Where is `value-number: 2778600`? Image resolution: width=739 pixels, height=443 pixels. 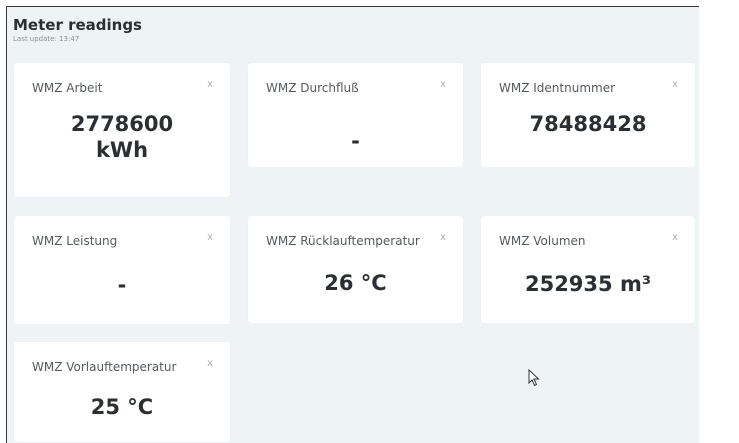
value-number: 2778600 is located at coordinates (122, 124).